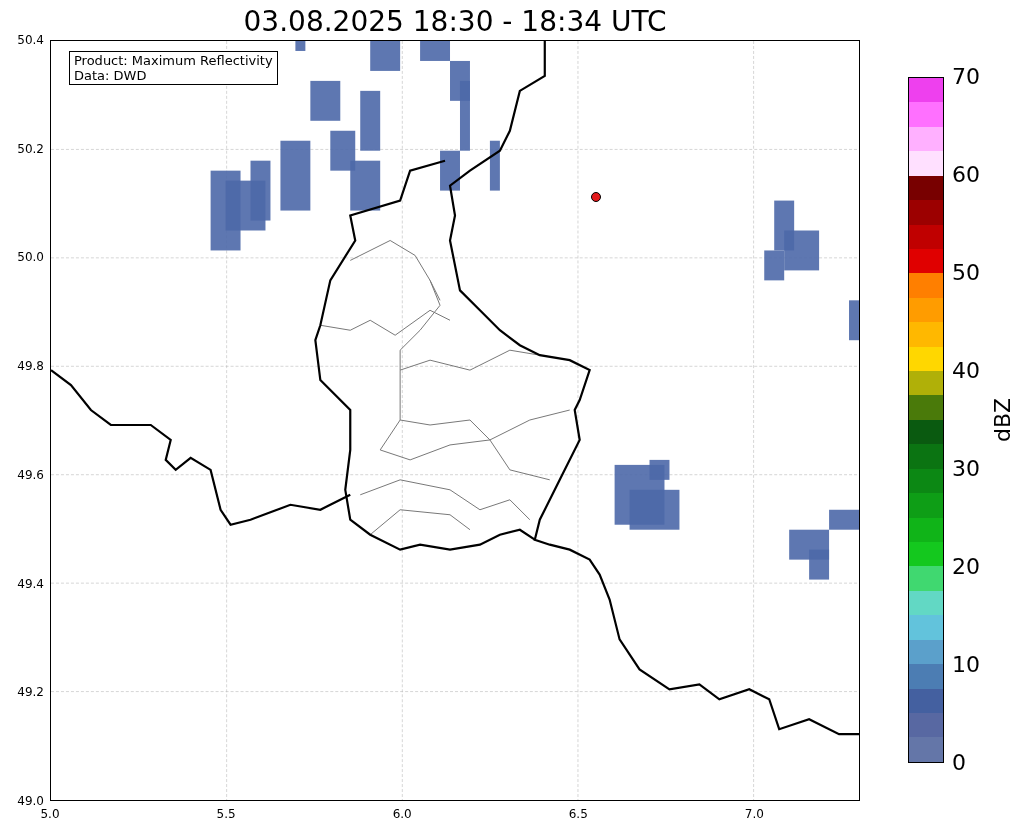 This screenshot has height=834, width=1023. I want to click on colorbar-tick-label: 20, so click(966, 567).